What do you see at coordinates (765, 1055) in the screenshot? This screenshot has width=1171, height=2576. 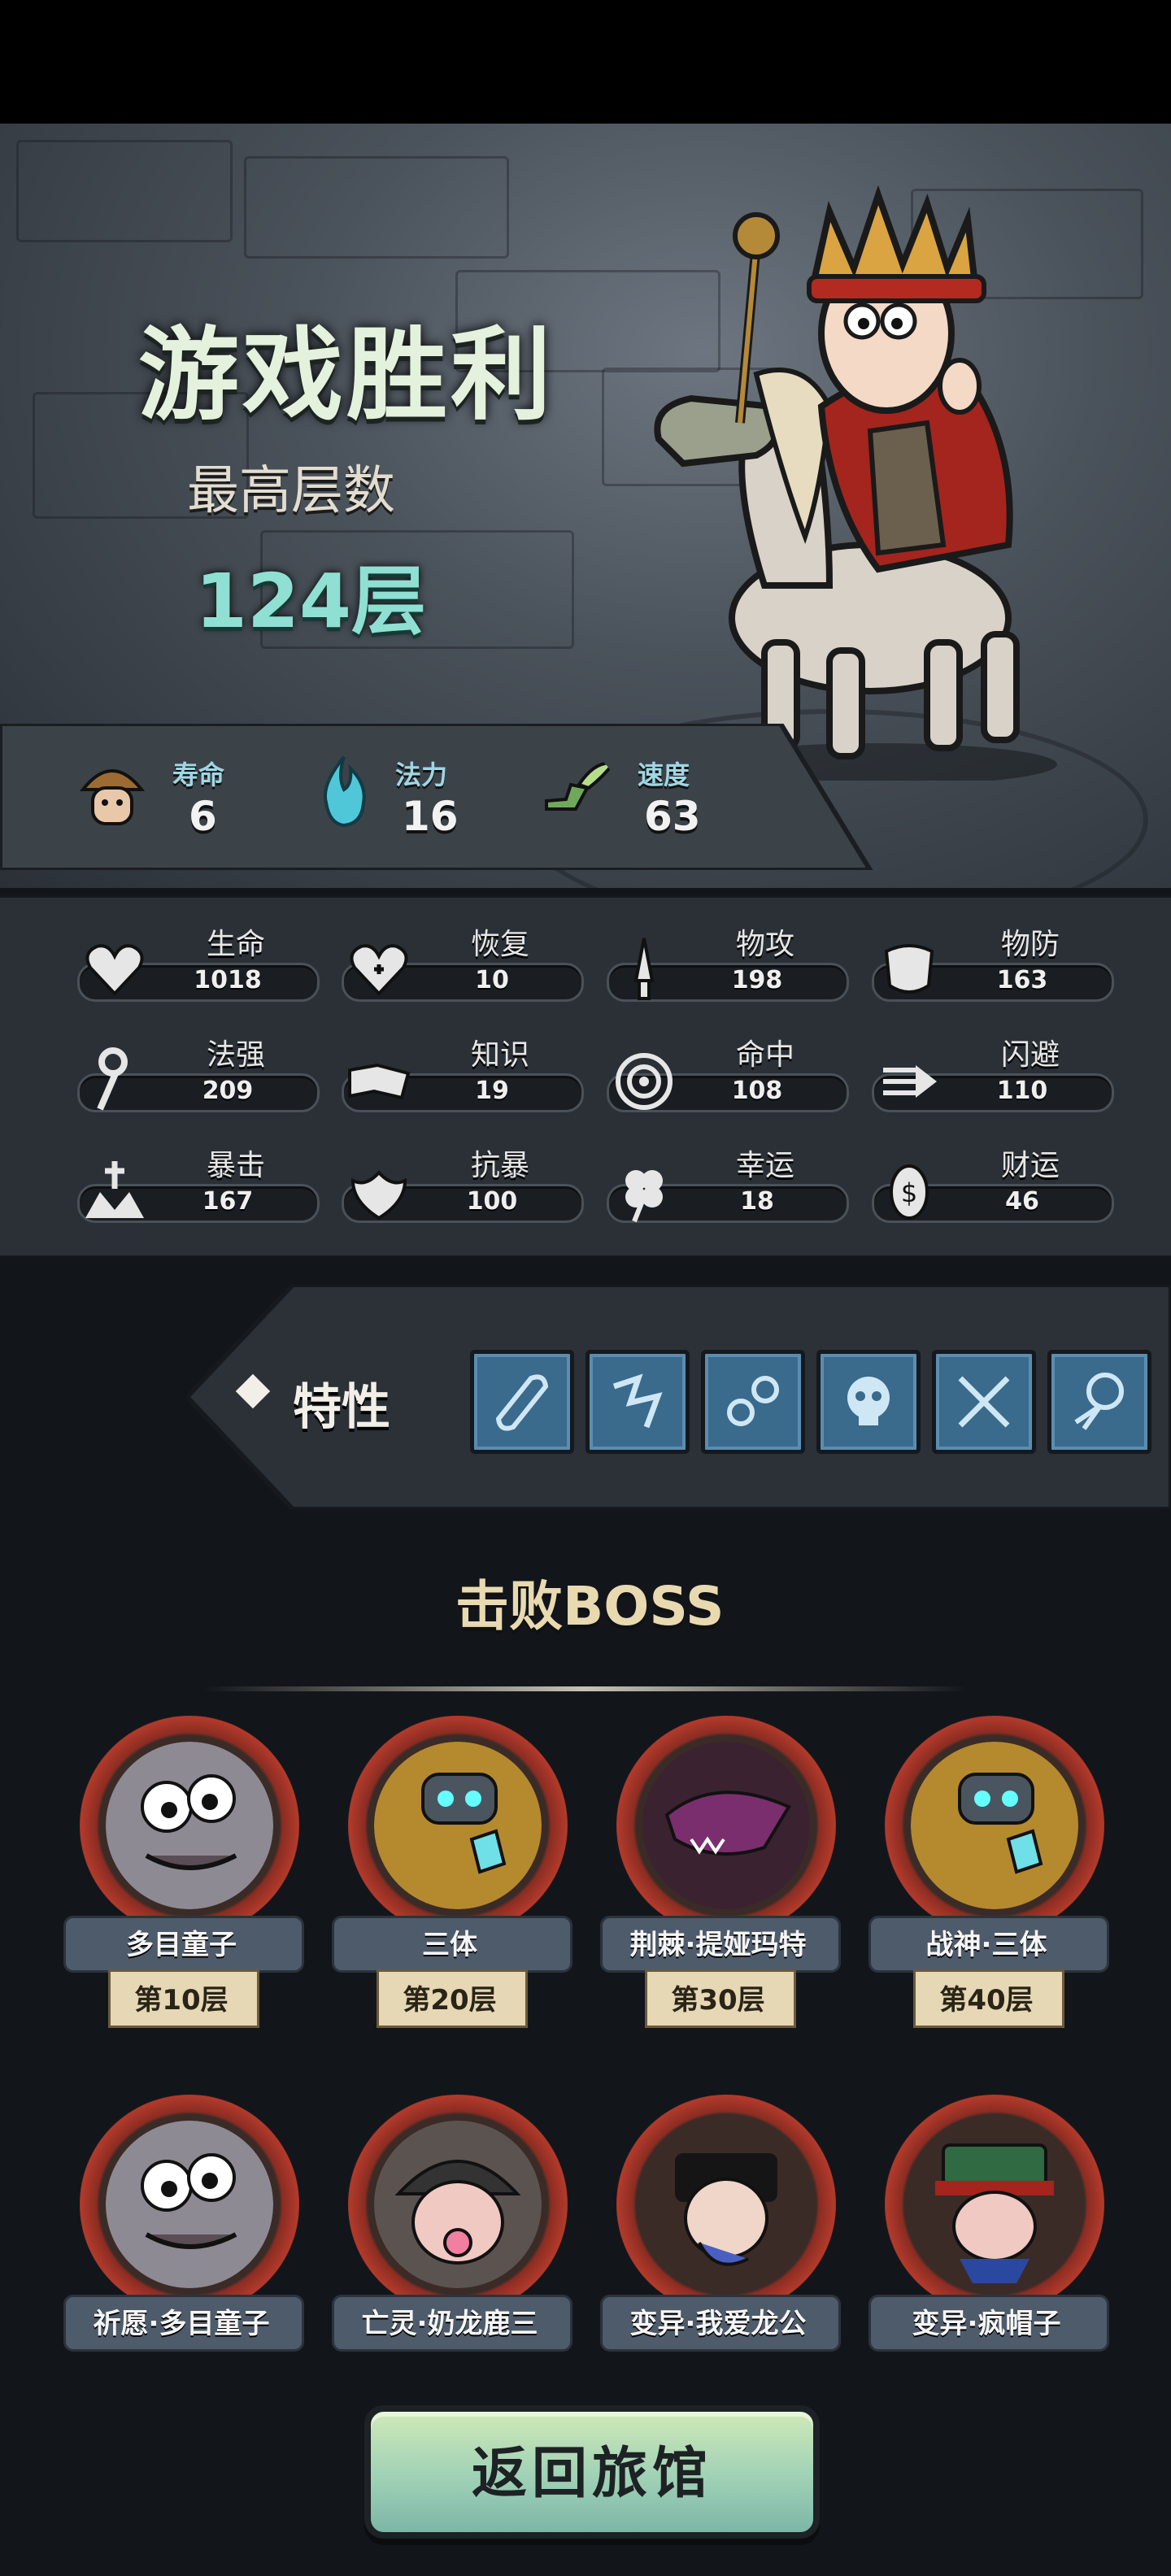 I see `stat-label: 命中` at bounding box center [765, 1055].